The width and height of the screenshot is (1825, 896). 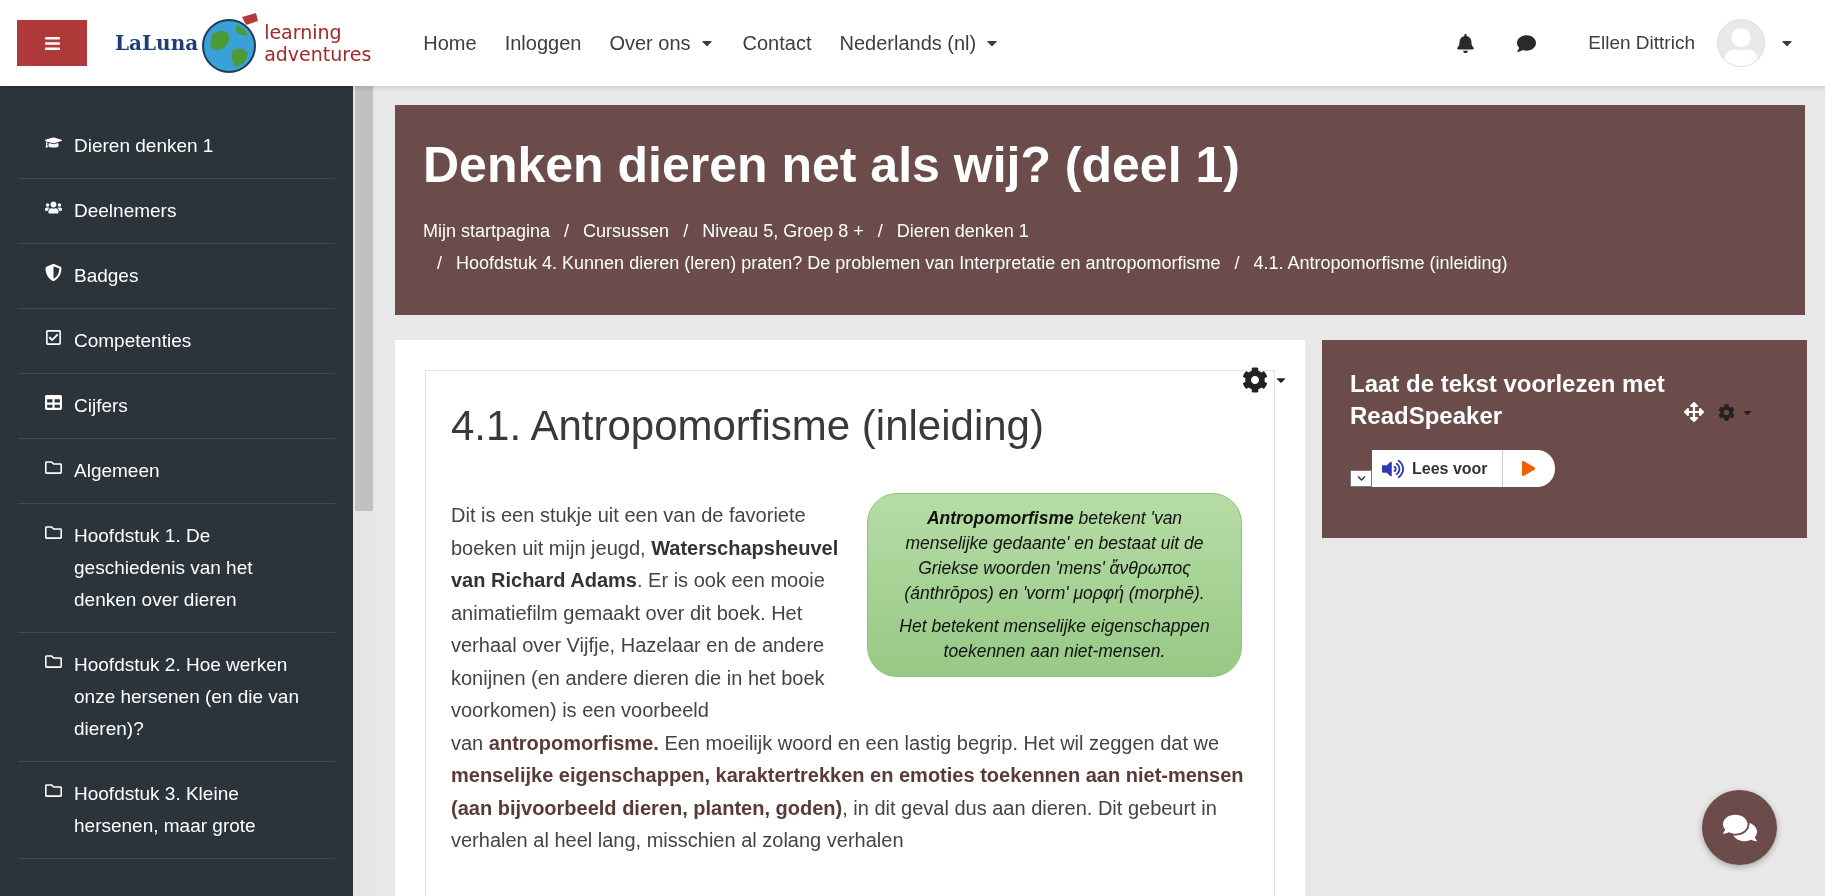 I want to click on sidebar-item: Algemeen, so click(x=176, y=471).